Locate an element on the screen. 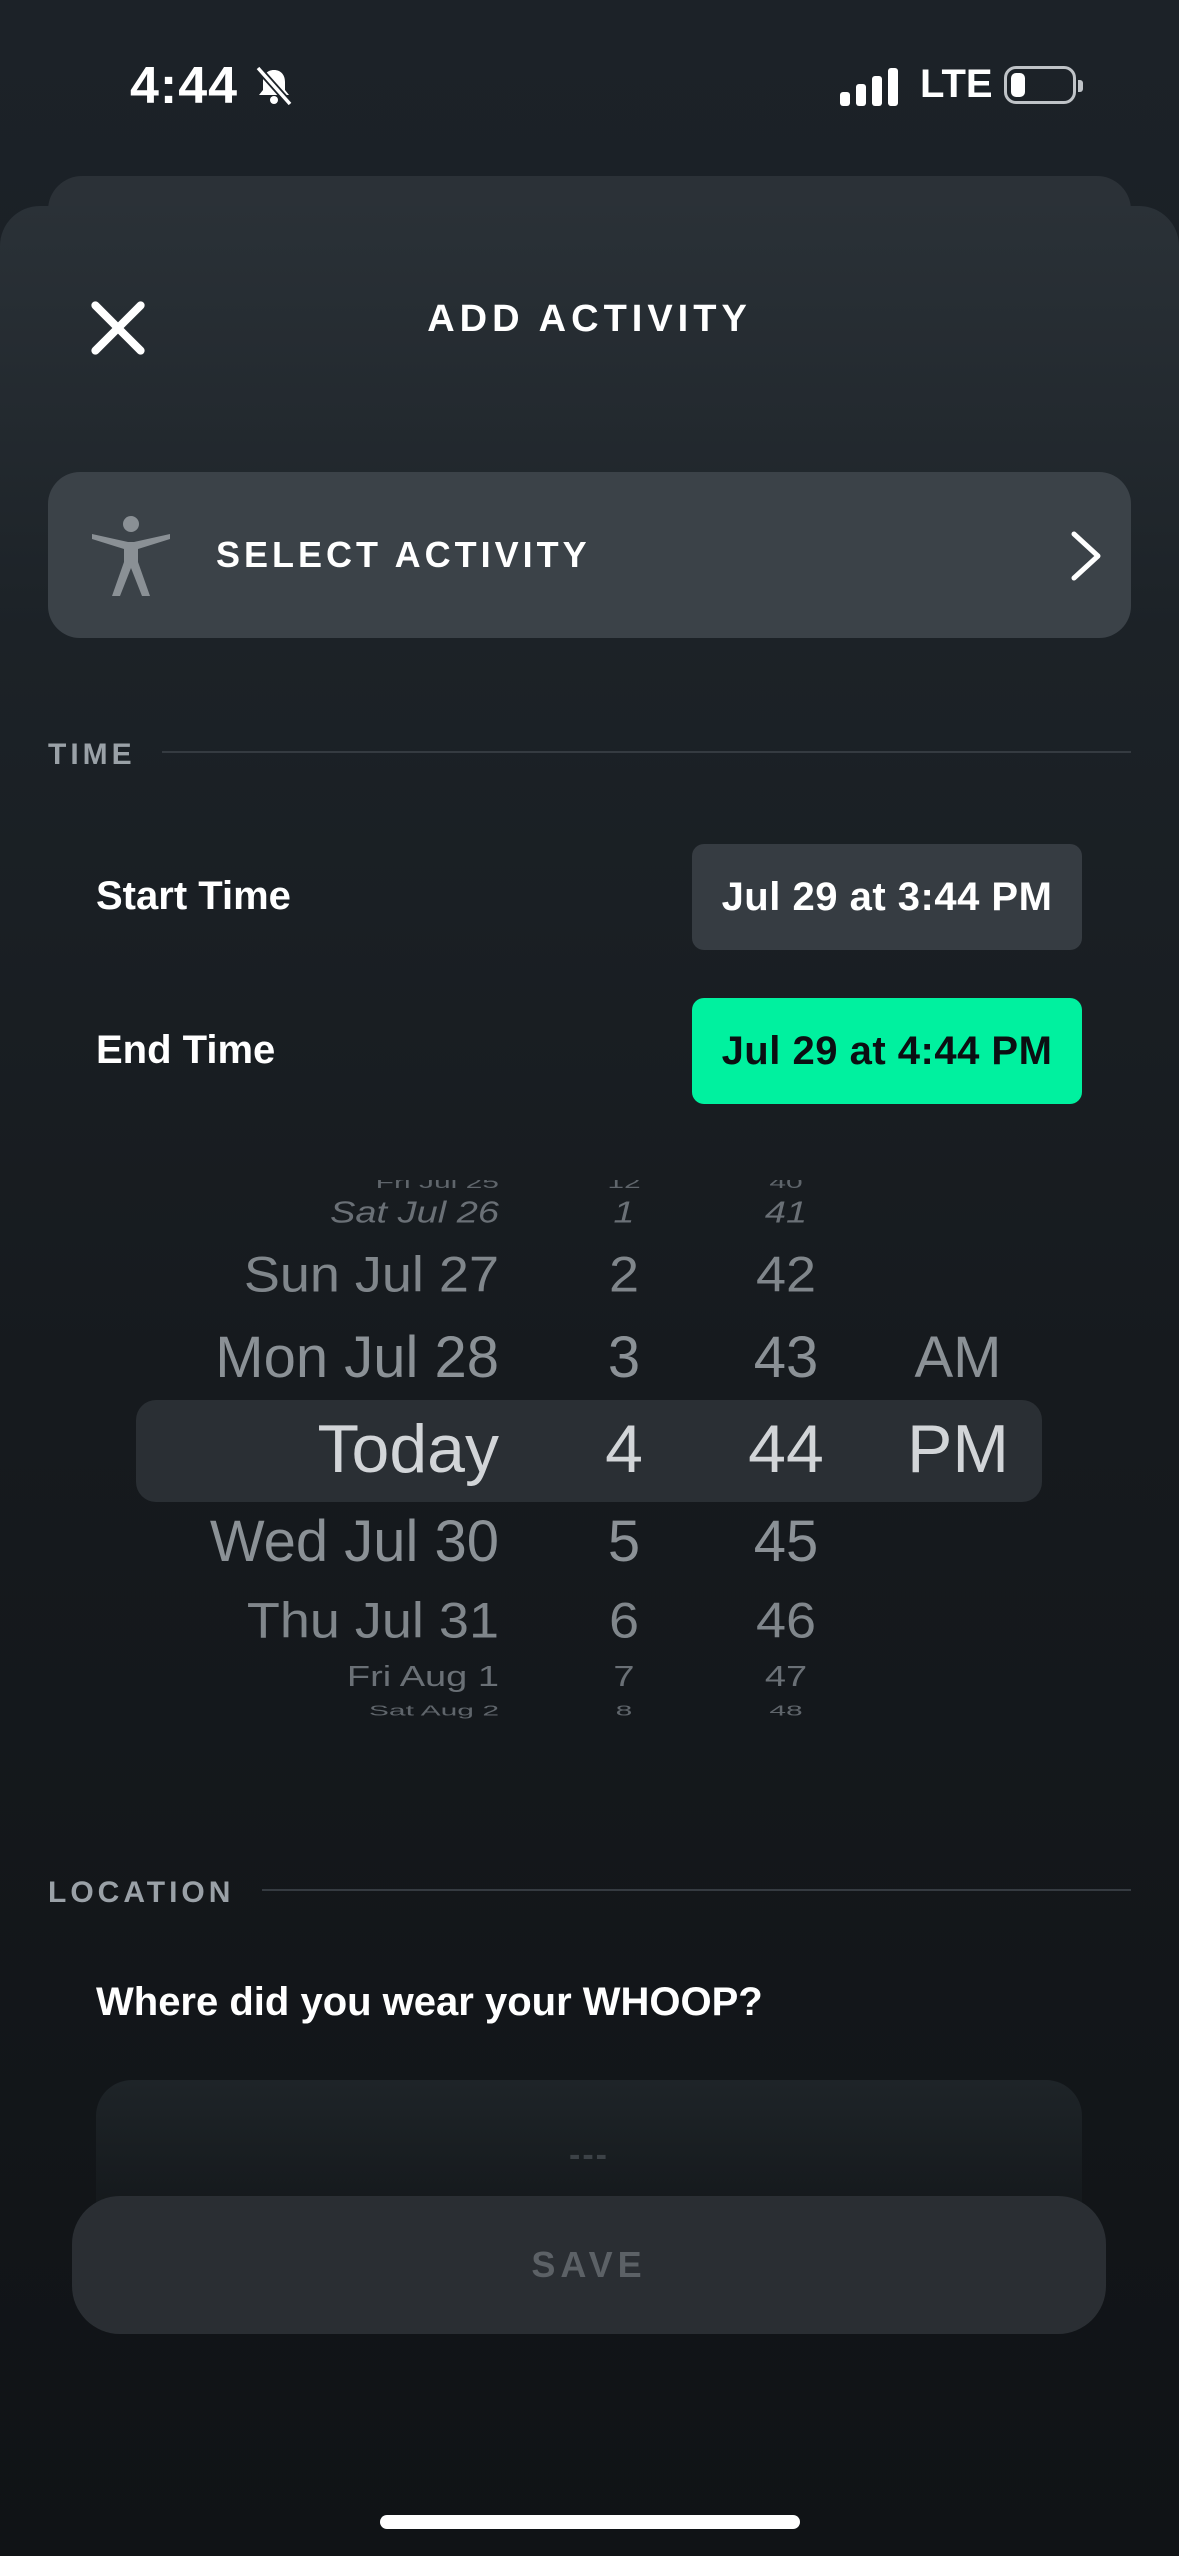  picker-date-item: Sat Aug 2 is located at coordinates (434, 1711).